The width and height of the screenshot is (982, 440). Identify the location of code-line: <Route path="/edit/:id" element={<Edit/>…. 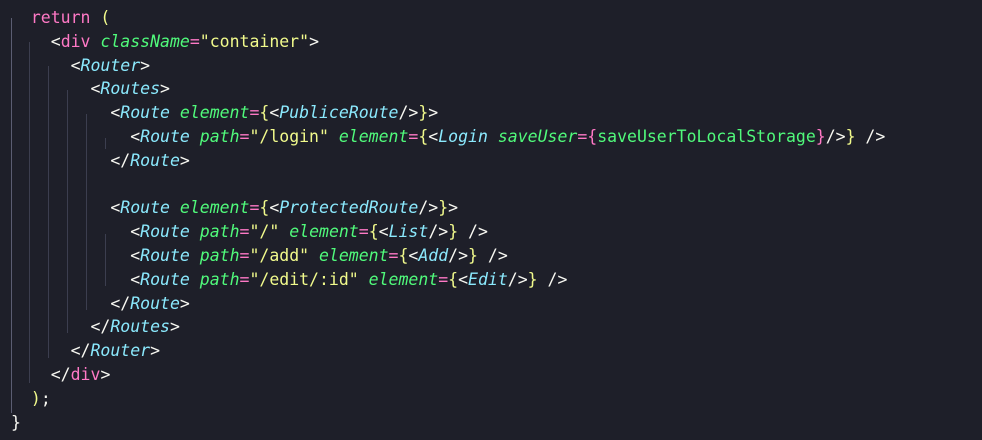
(289, 280).